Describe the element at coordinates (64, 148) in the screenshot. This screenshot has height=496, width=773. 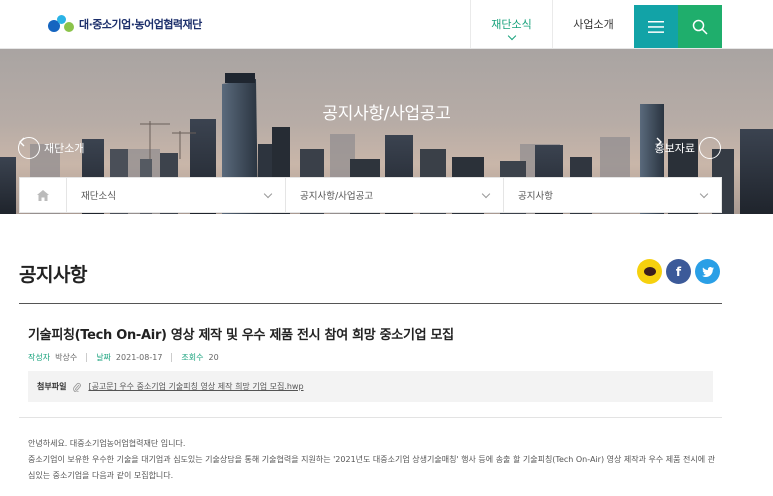
I see `hero-prev-label: 재단소개` at that location.